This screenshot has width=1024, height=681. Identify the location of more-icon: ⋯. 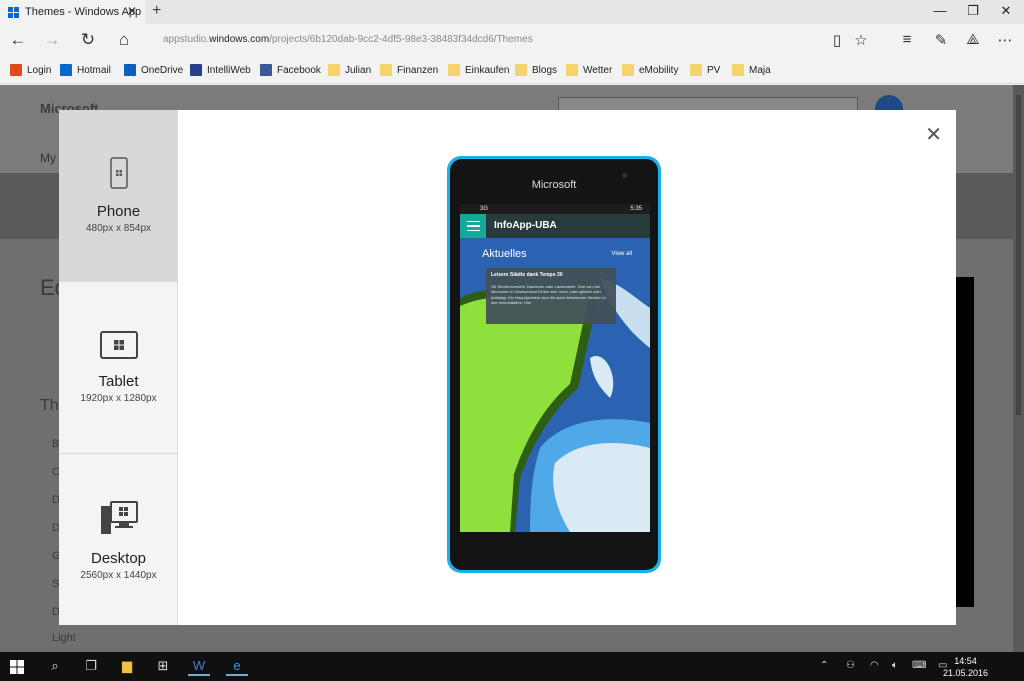
(1005, 40).